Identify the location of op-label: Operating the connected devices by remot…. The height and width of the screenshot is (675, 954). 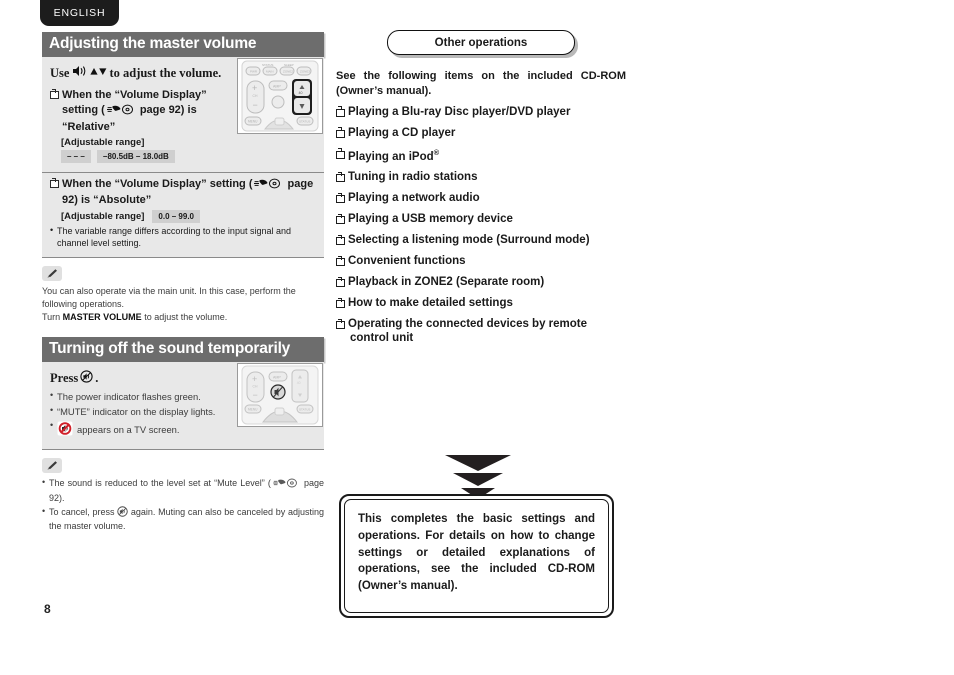
(468, 324).